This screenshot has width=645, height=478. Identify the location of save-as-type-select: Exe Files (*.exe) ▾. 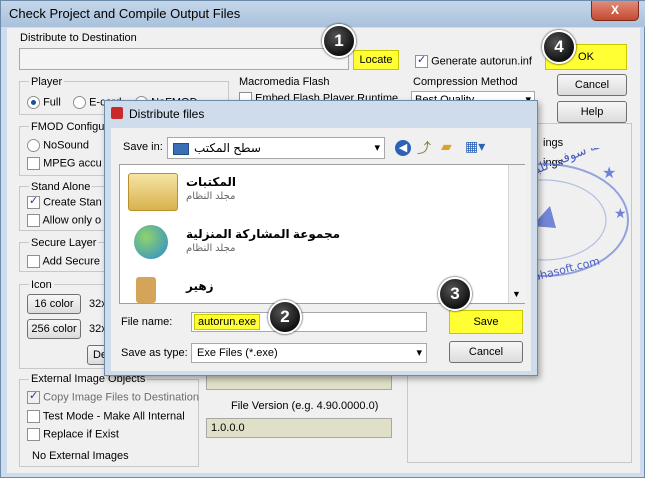
(309, 353).